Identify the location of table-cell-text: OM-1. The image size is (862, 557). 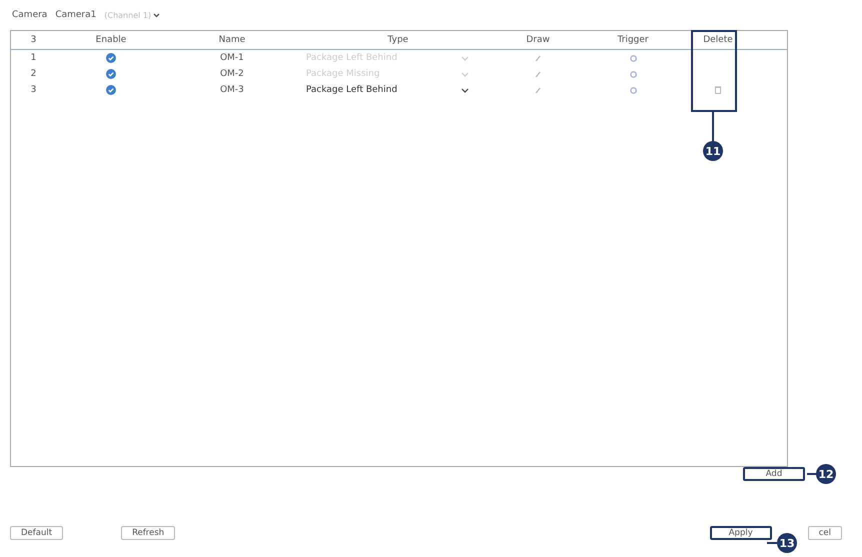
(232, 58).